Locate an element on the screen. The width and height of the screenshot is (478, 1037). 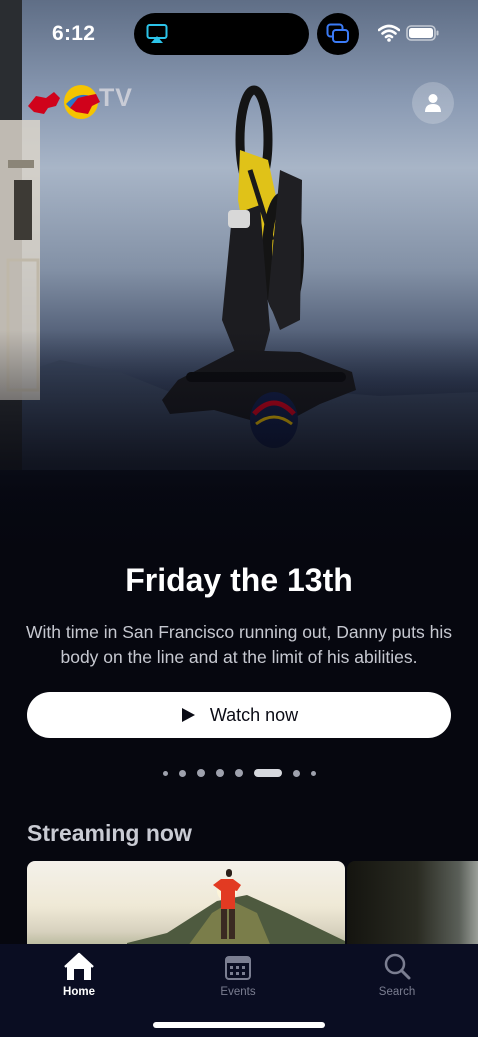
feature-title: Friday the 13th is located at coordinates (239, 580).